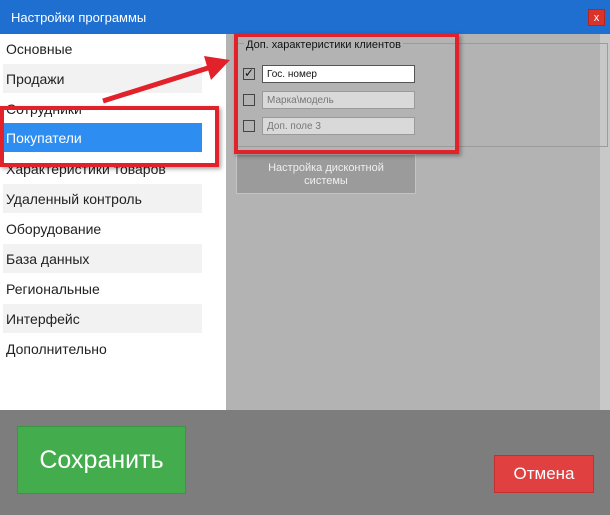 The height and width of the screenshot is (515, 610). Describe the element at coordinates (109, 136) in the screenshot. I see `highlight-box-customers` at that location.